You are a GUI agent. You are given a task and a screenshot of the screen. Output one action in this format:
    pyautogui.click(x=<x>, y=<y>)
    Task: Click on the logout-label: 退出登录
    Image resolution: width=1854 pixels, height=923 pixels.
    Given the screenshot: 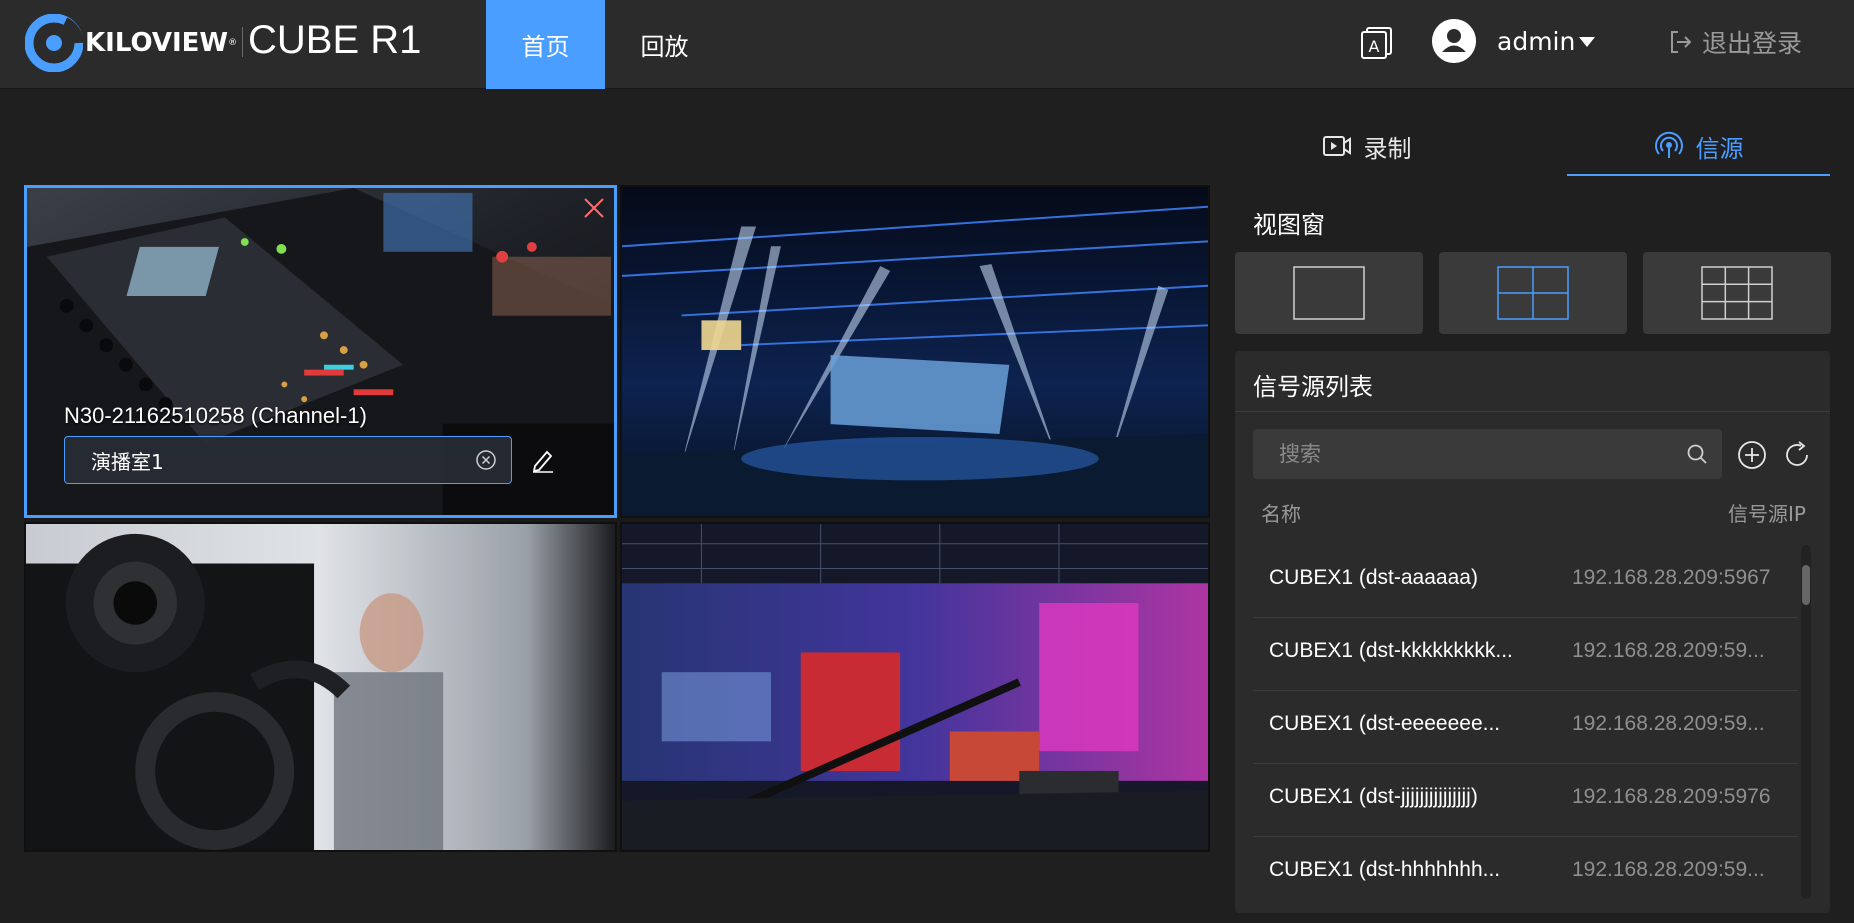 What is the action you would take?
    pyautogui.click(x=1752, y=43)
    